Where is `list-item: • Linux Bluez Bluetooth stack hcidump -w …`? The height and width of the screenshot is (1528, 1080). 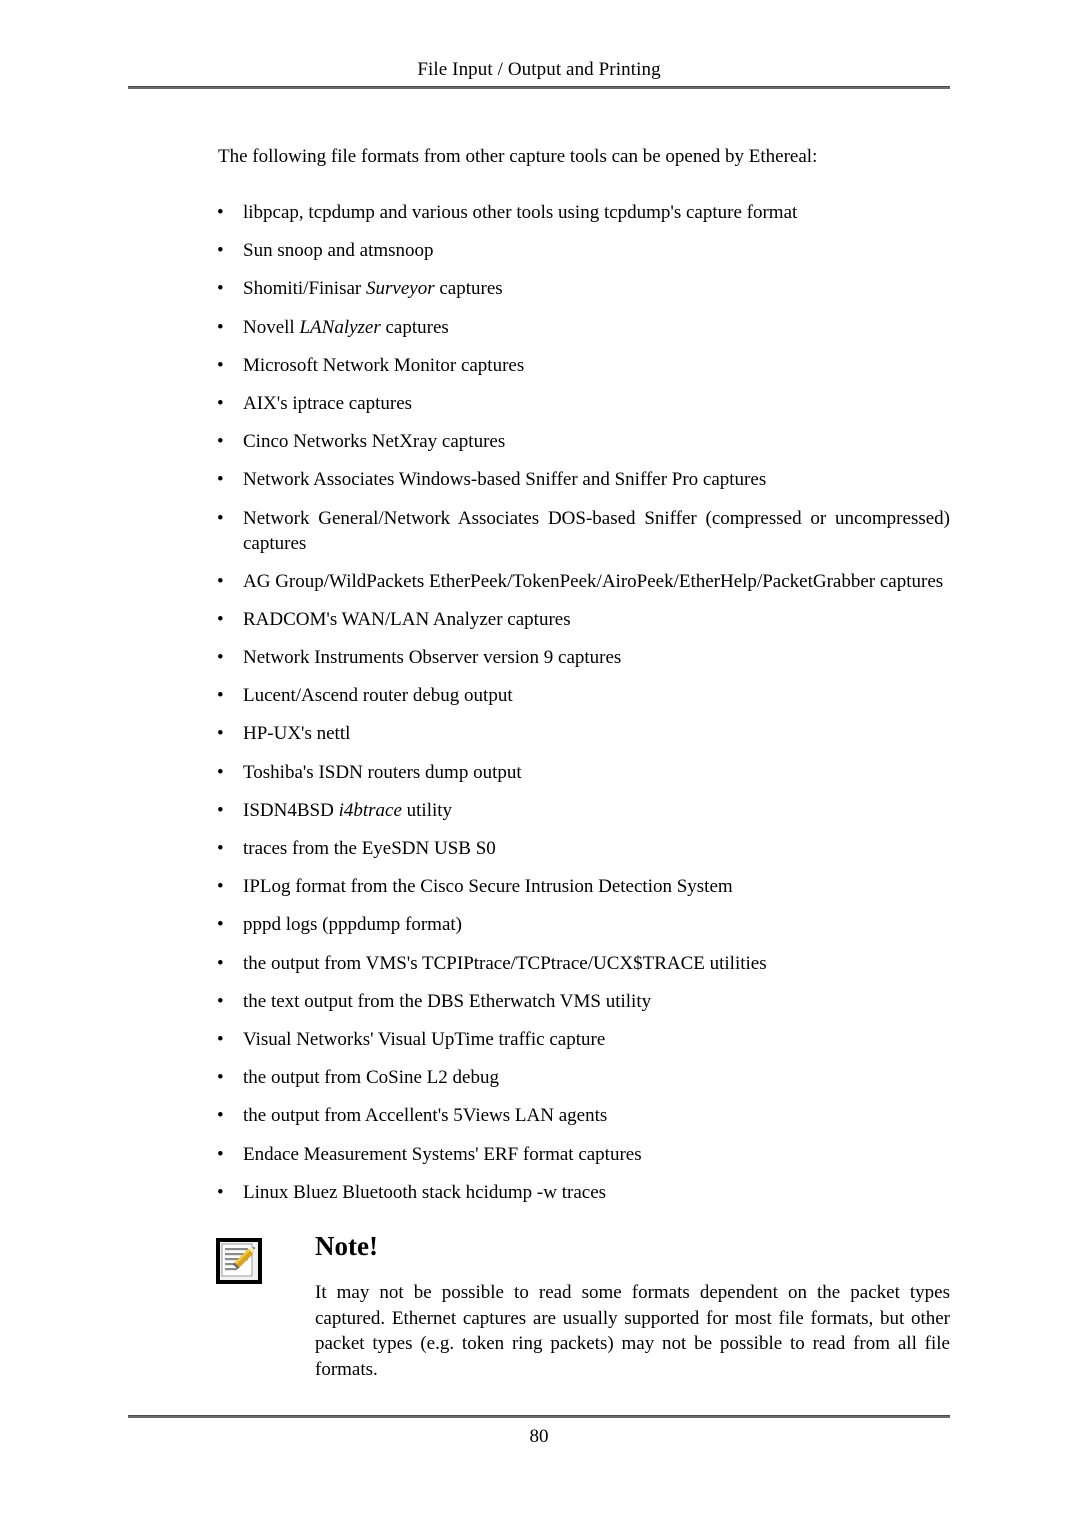
list-item: • Linux Bluez Bluetooth stack hcidump -w … is located at coordinates (583, 1192).